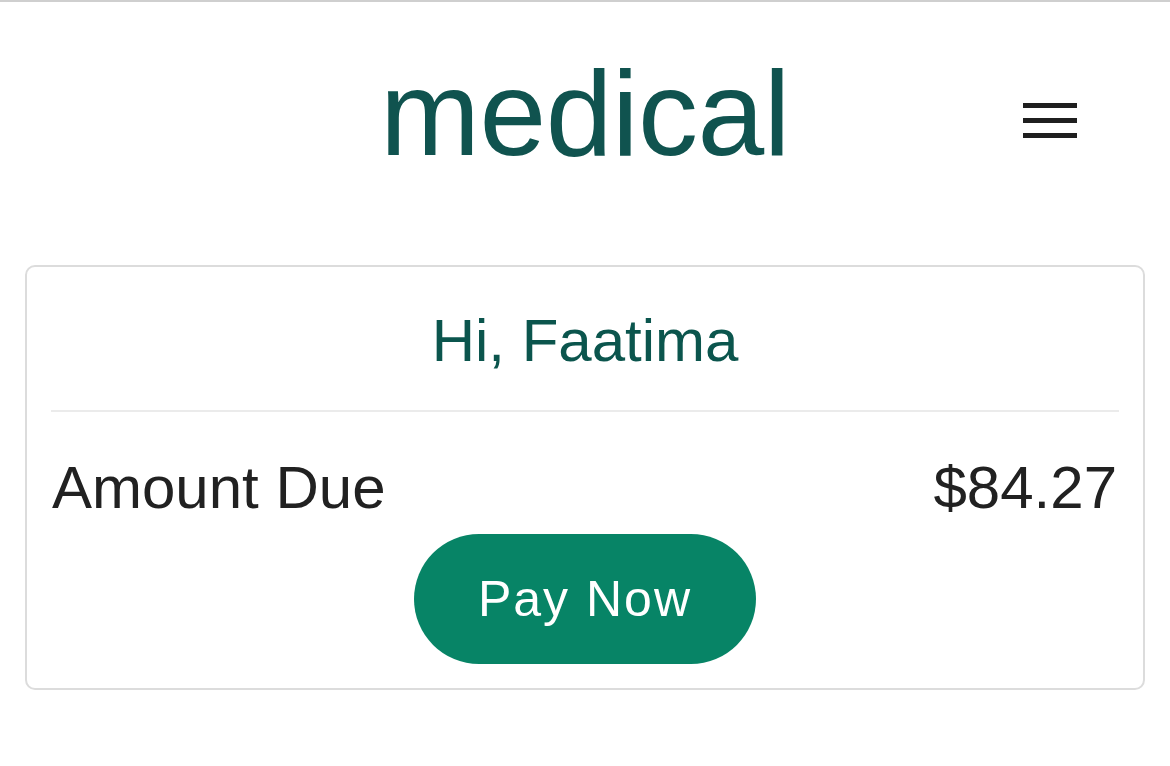 The image size is (1170, 766). I want to click on menu-icon, so click(1050, 120).